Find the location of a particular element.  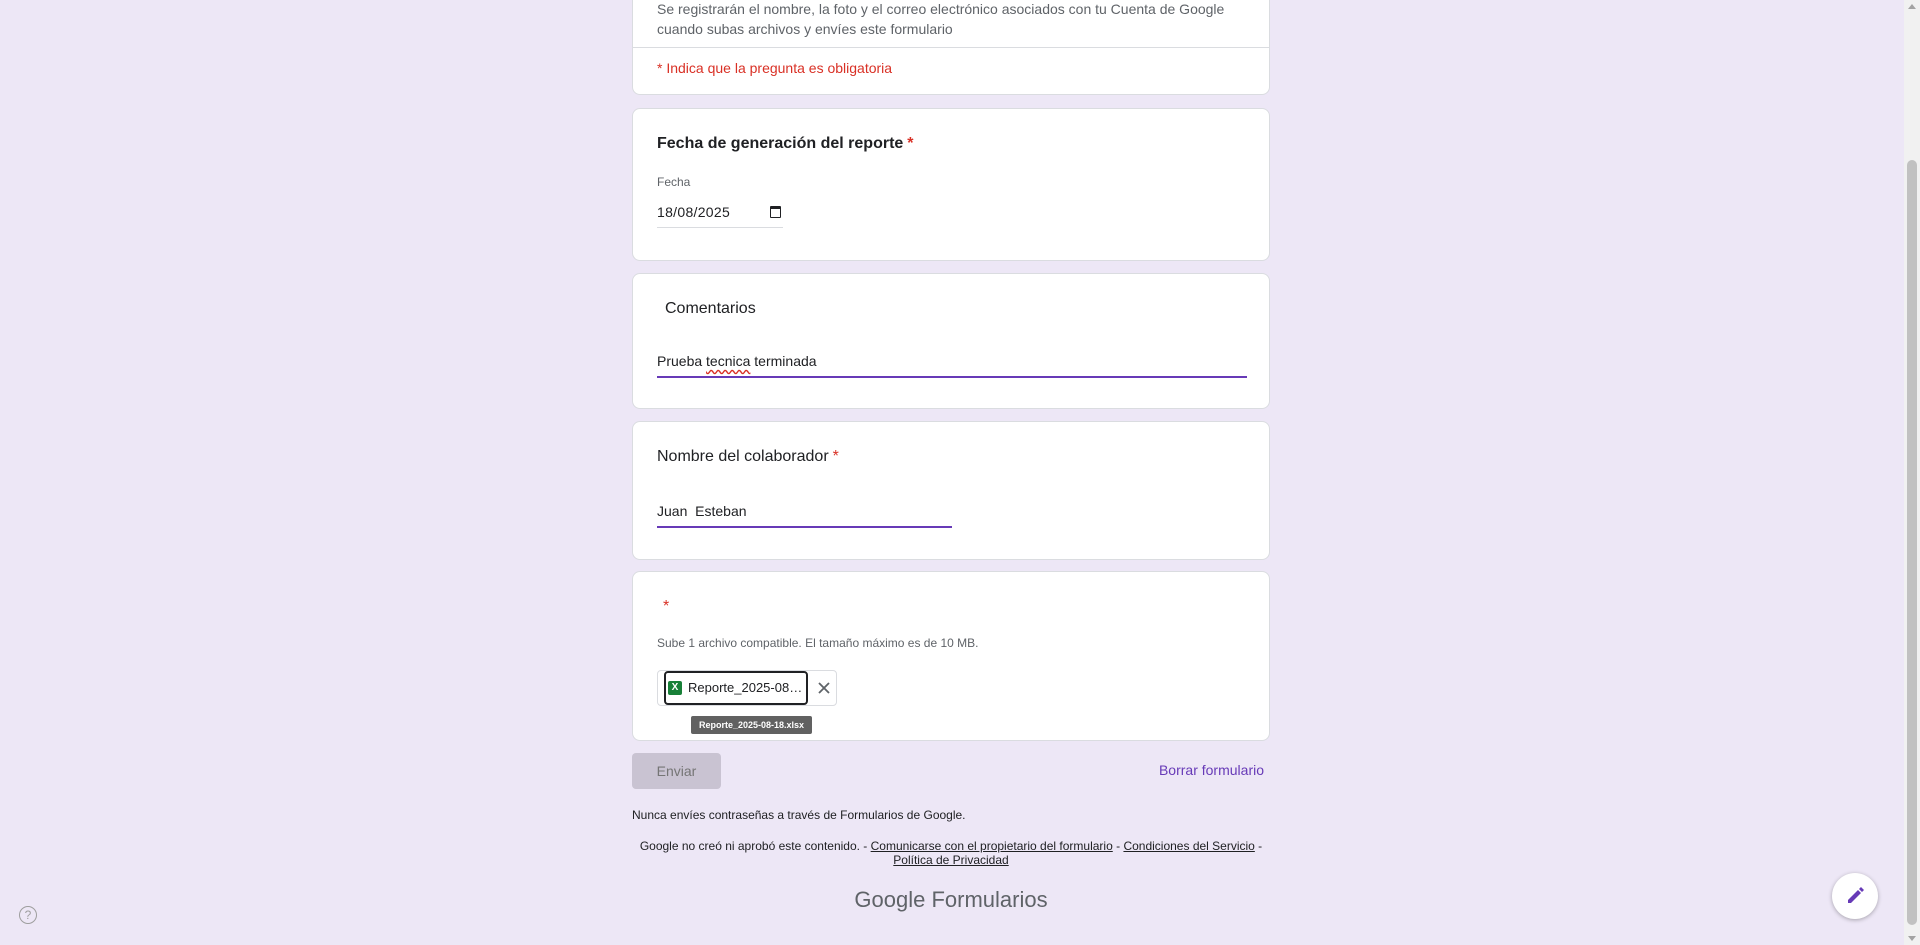

misspelled-word: tecnica is located at coordinates (728, 361).